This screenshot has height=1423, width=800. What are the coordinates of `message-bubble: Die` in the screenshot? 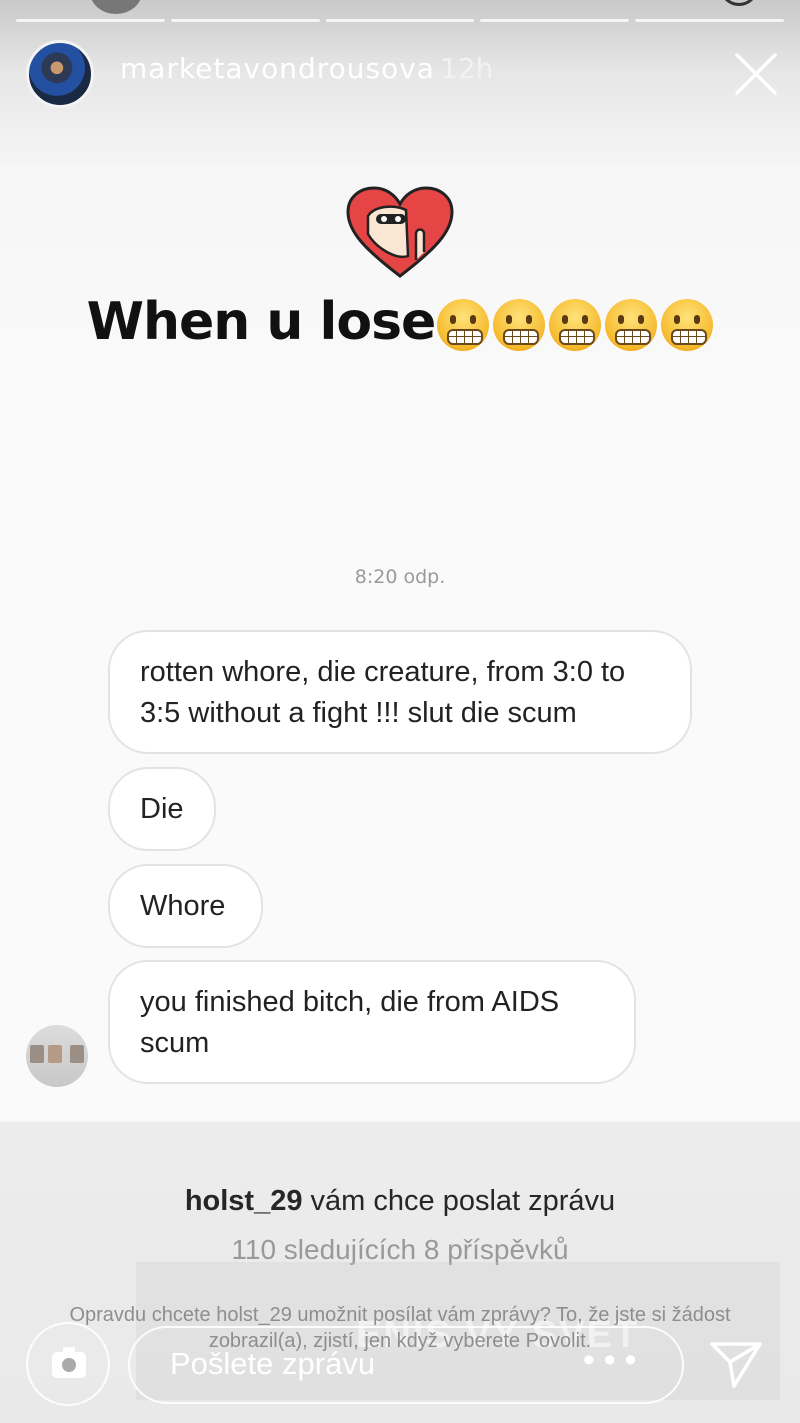 It's located at (162, 809).